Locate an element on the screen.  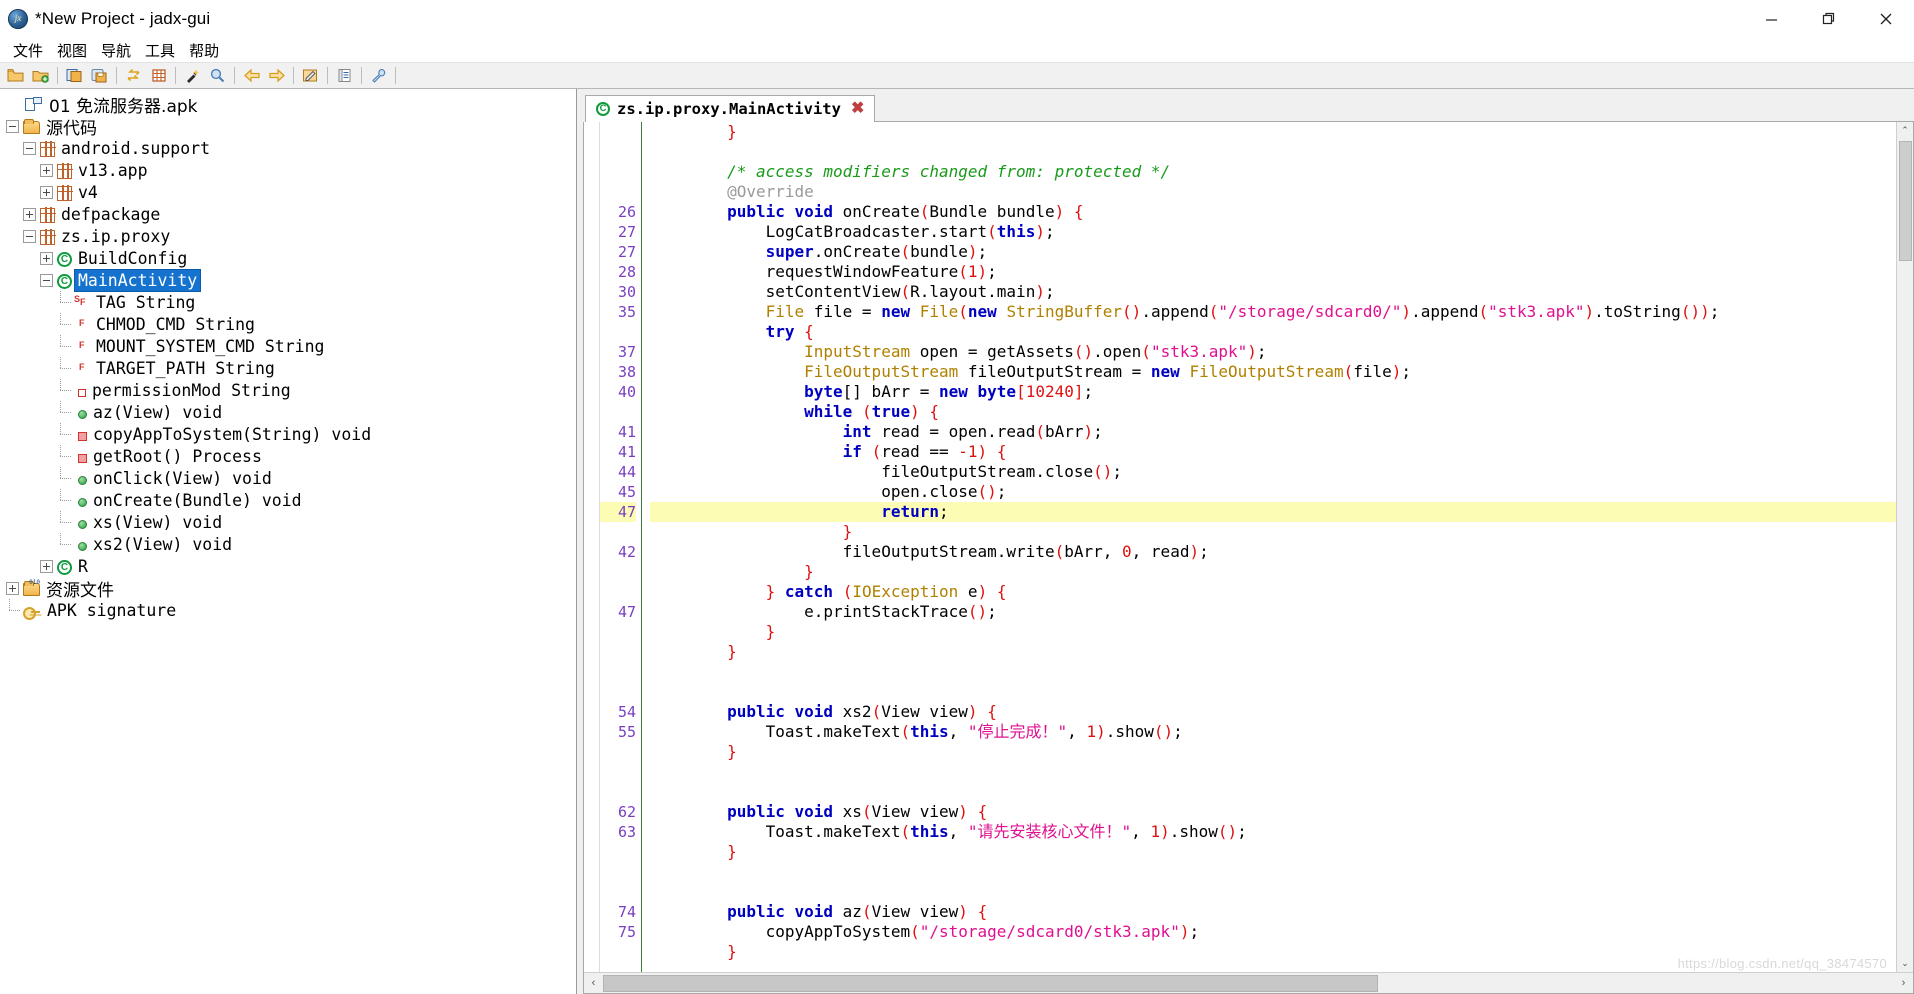
code-line: } catch (IOException e) { is located at coordinates (1281, 592).